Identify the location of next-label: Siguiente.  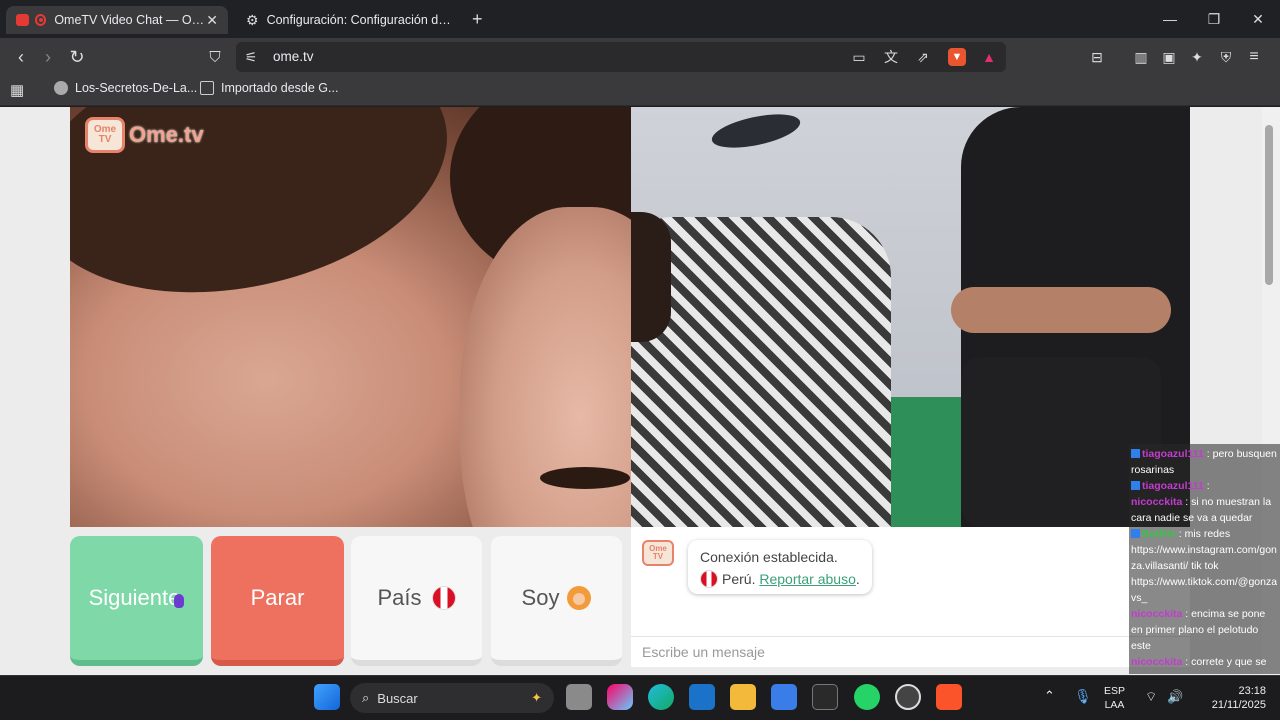
(134, 597).